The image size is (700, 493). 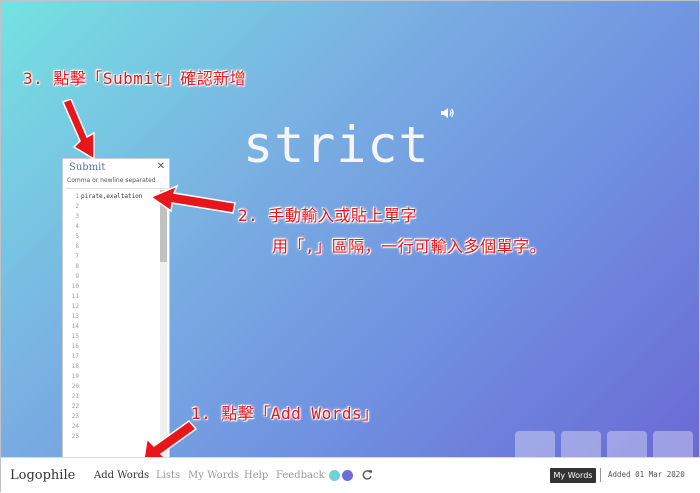 I want to click on arrow-to-textarea-icon, so click(x=192, y=199).